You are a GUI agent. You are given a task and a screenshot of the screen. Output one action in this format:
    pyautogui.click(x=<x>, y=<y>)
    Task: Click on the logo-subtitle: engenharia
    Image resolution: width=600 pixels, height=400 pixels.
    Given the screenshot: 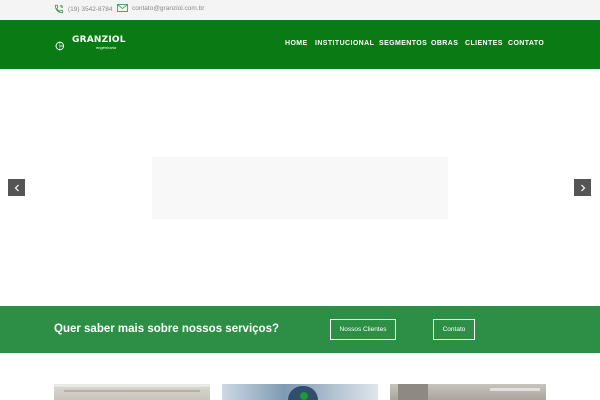 What is the action you would take?
    pyautogui.click(x=106, y=47)
    